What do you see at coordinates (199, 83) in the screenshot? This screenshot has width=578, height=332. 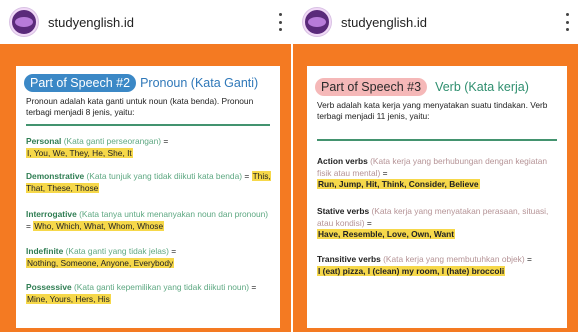 I see `title-text: Pronoun (Kata Ganti)` at bounding box center [199, 83].